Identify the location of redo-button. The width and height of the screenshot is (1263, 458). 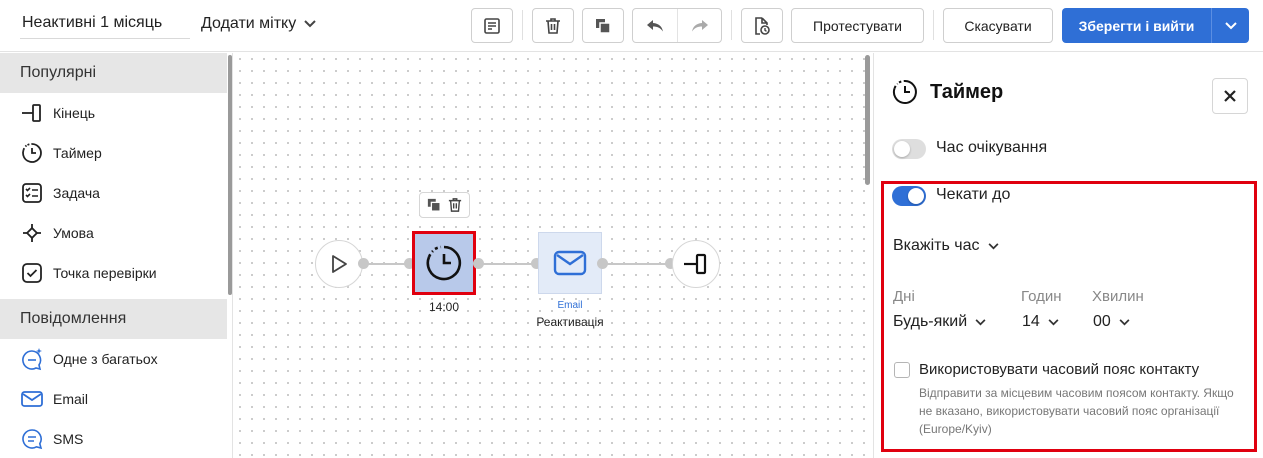
(699, 25).